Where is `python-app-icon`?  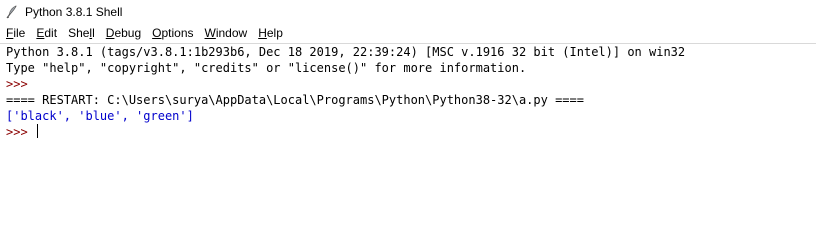 python-app-icon is located at coordinates (12, 12).